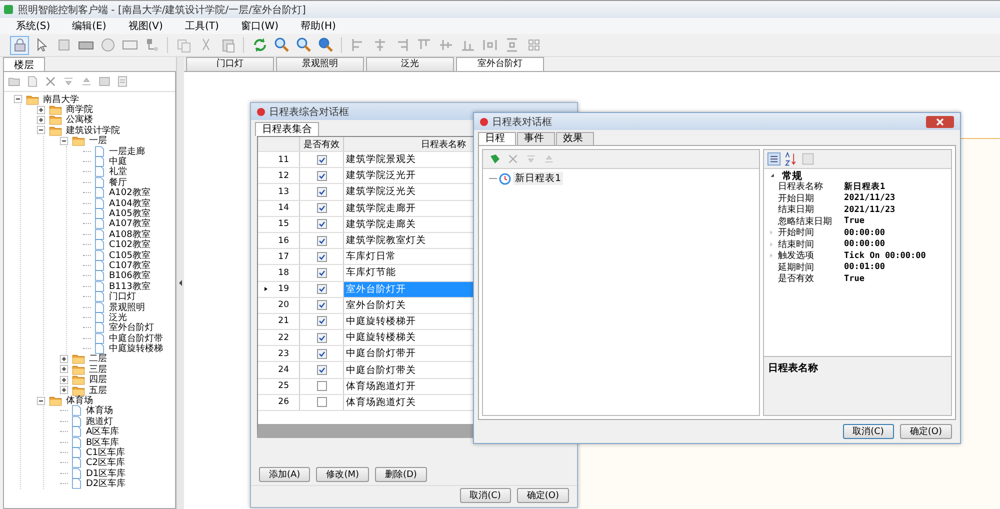 The height and width of the screenshot is (509, 1000). Describe the element at coordinates (497, 138) in the screenshot. I see `tab: 日程` at that location.